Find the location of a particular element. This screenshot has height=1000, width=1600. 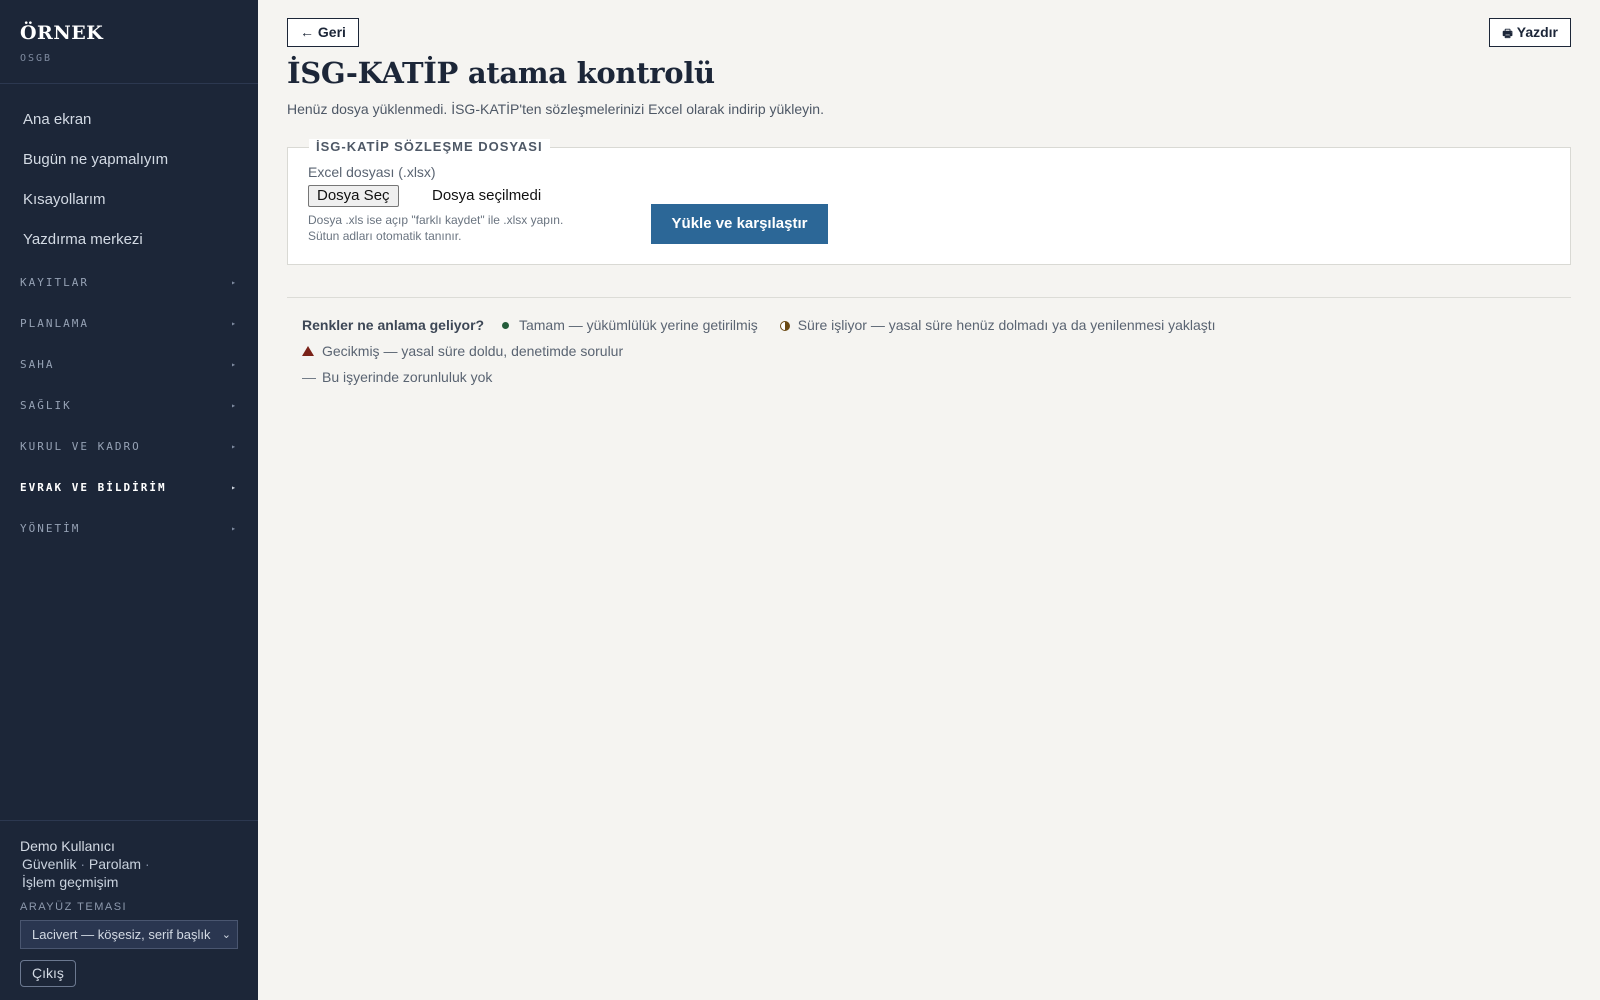

upload-compare-button: Yükle ve karşılaştır is located at coordinates (739, 224).